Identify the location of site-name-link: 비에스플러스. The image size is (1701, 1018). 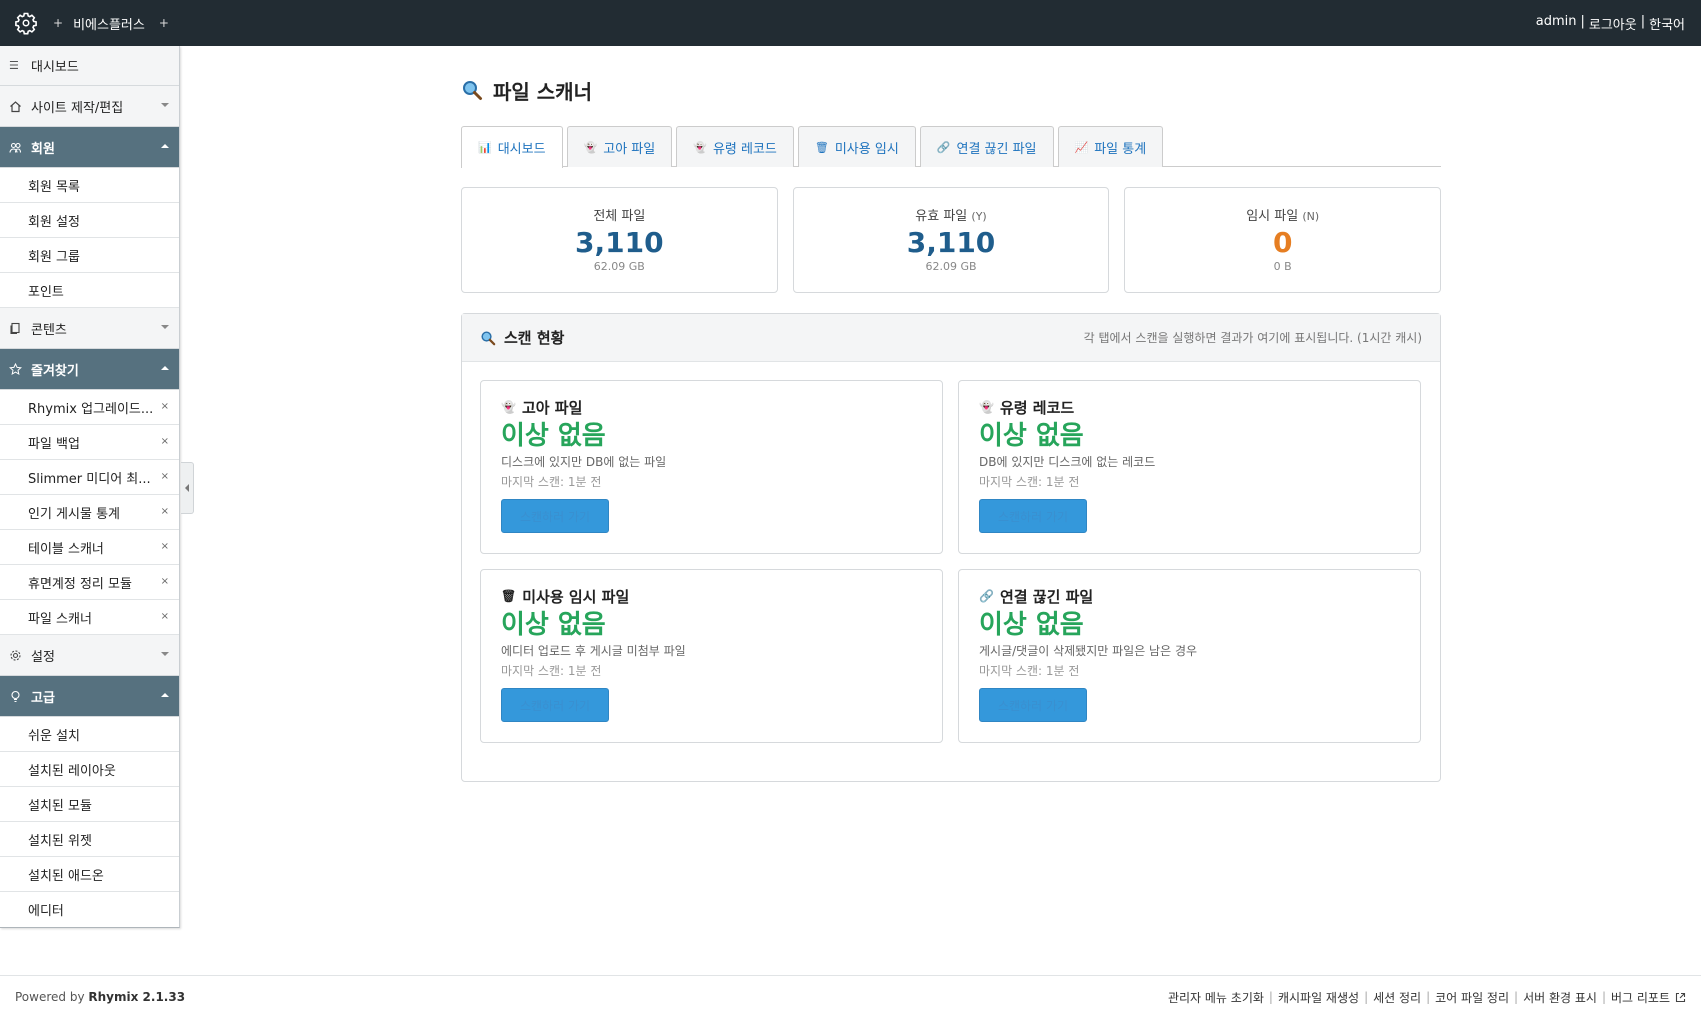
(109, 23).